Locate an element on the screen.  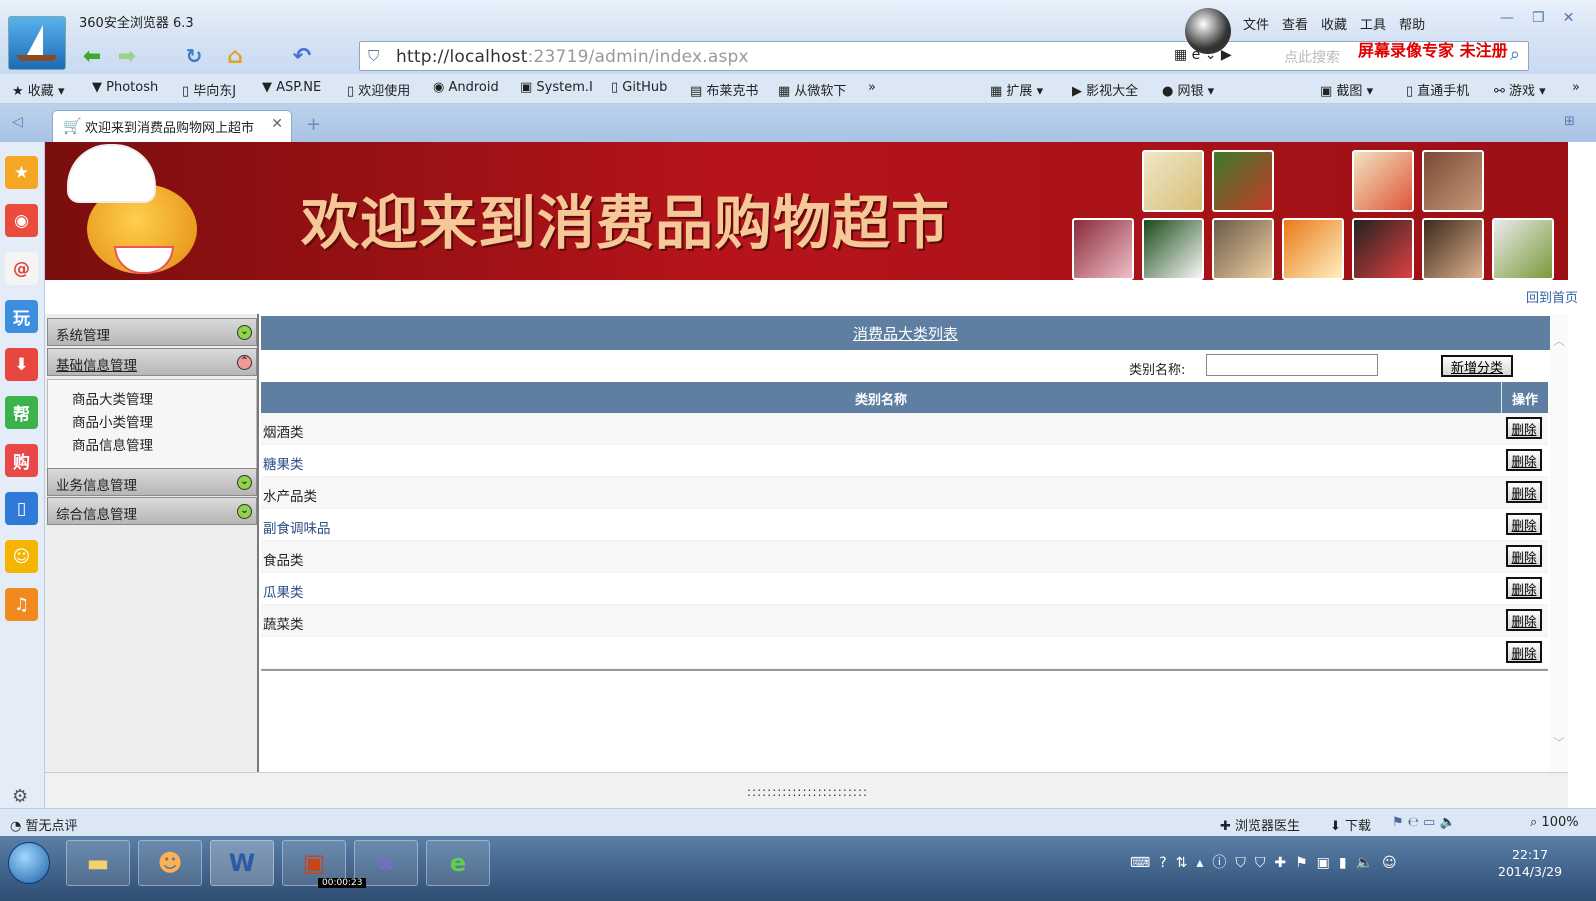
side-dock: ★ ◉ @ 玩 ⬇ 帮 购 ▯ ☺ ♫ is located at coordinates (22, 482).